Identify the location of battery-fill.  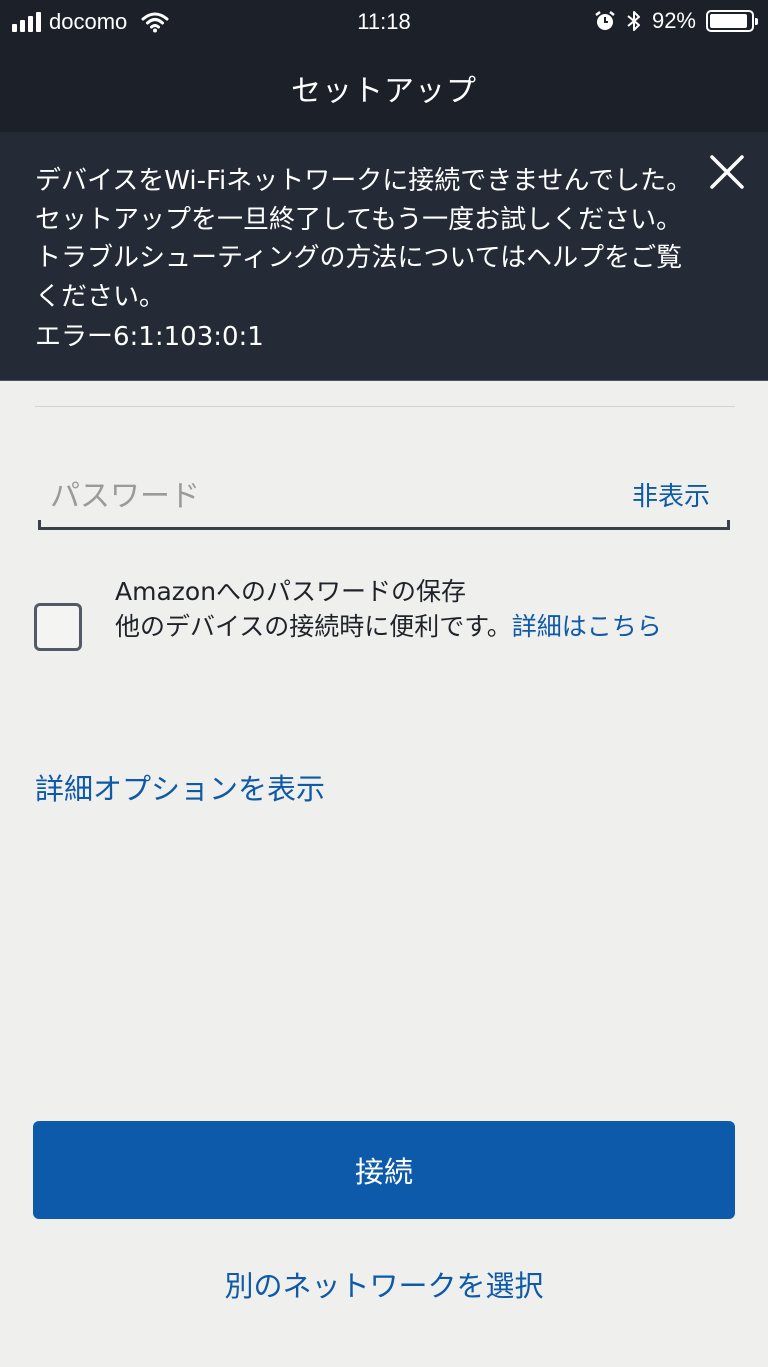
(728, 21).